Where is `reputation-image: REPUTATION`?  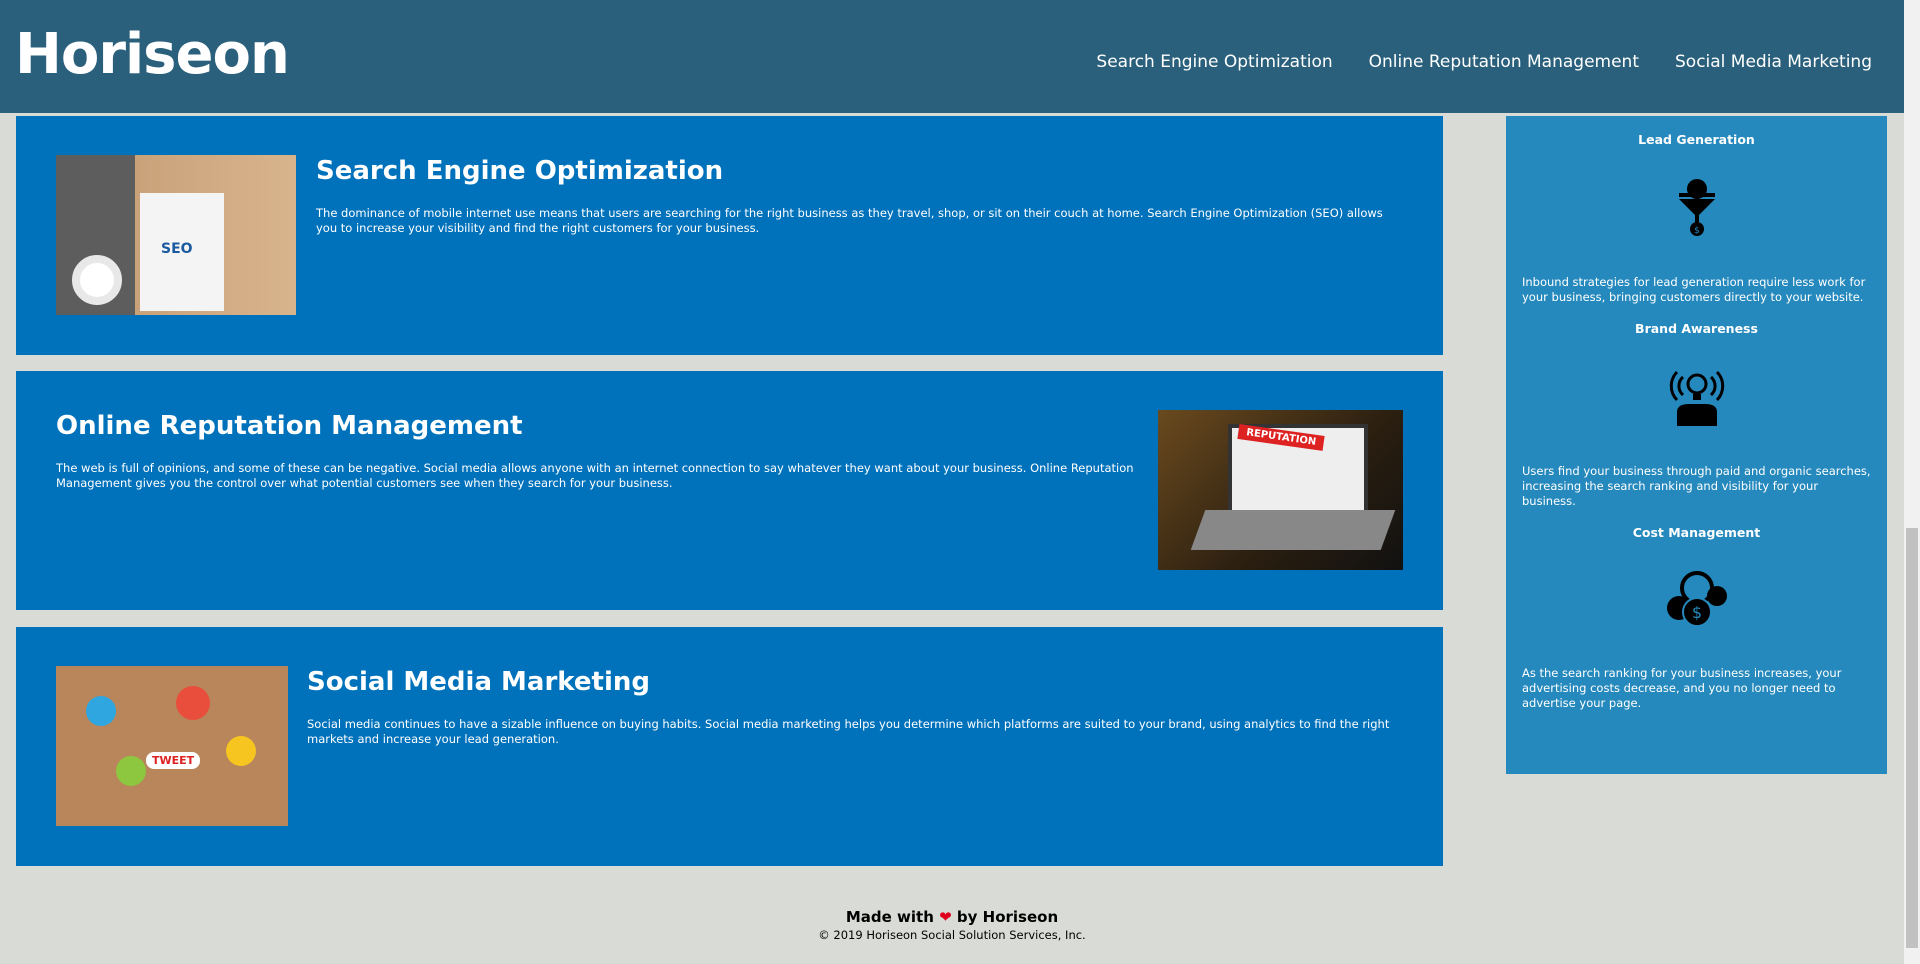 reputation-image: REPUTATION is located at coordinates (1280, 490).